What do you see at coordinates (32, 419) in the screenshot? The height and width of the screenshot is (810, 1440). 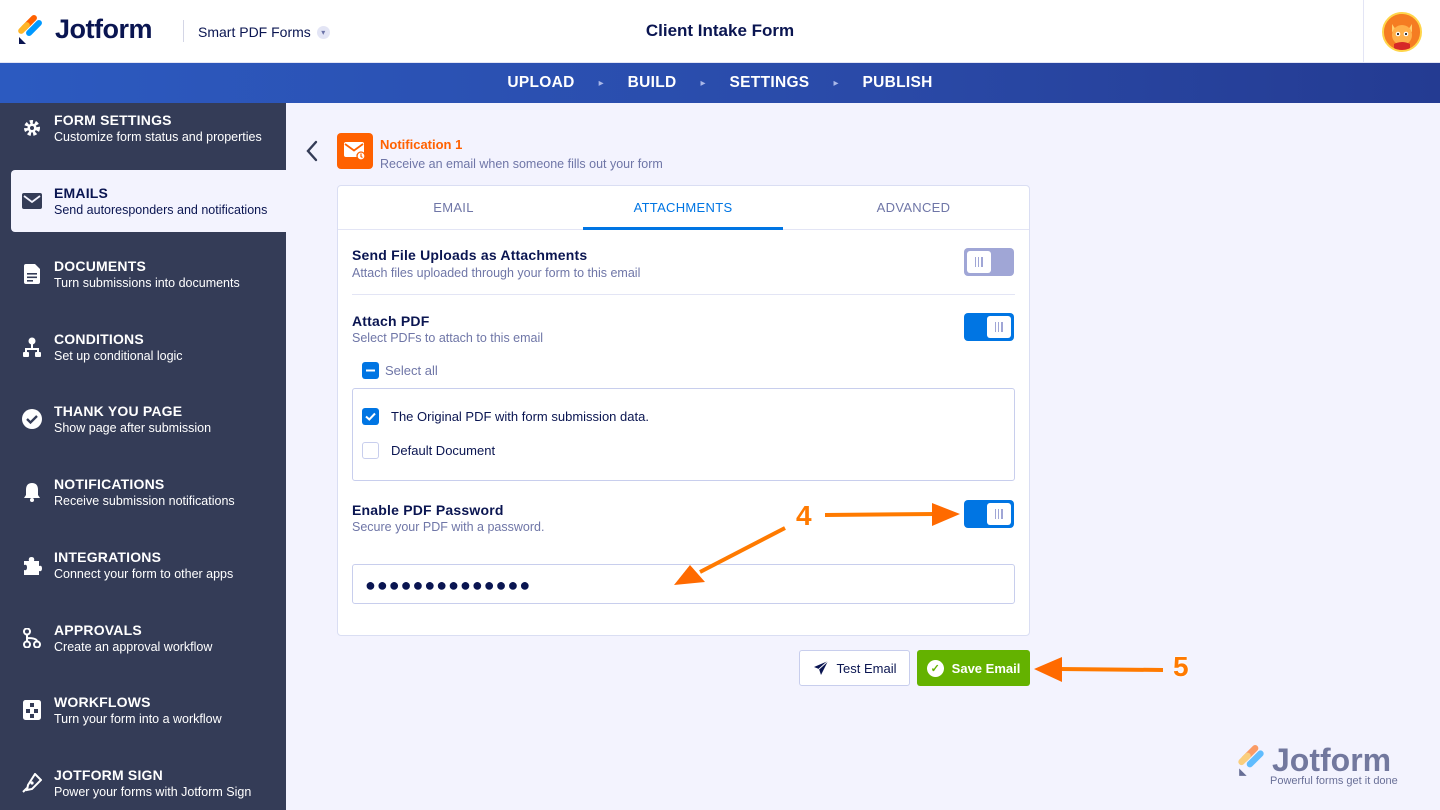 I see `check-circle-icon` at bounding box center [32, 419].